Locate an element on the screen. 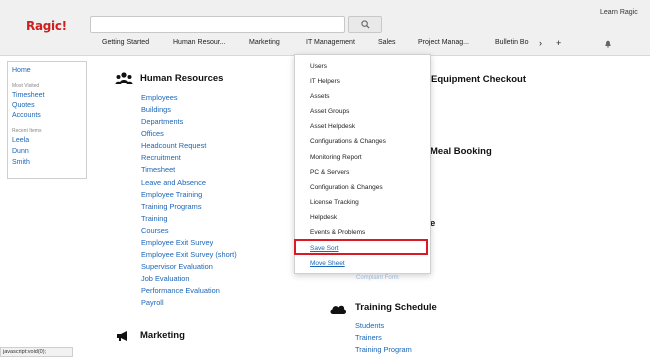  training-link-trainers: Trainers is located at coordinates (368, 337).